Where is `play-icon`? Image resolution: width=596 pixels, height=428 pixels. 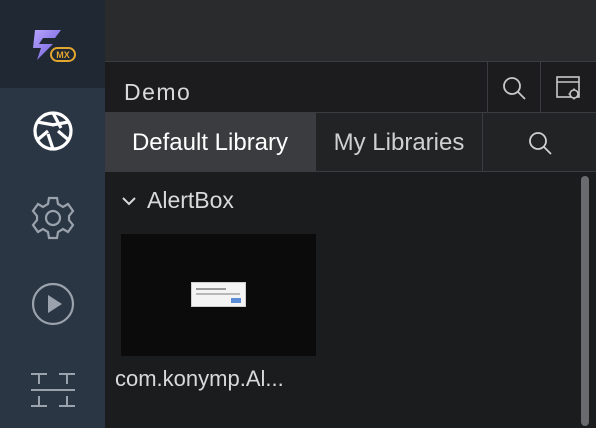 play-icon is located at coordinates (52, 304).